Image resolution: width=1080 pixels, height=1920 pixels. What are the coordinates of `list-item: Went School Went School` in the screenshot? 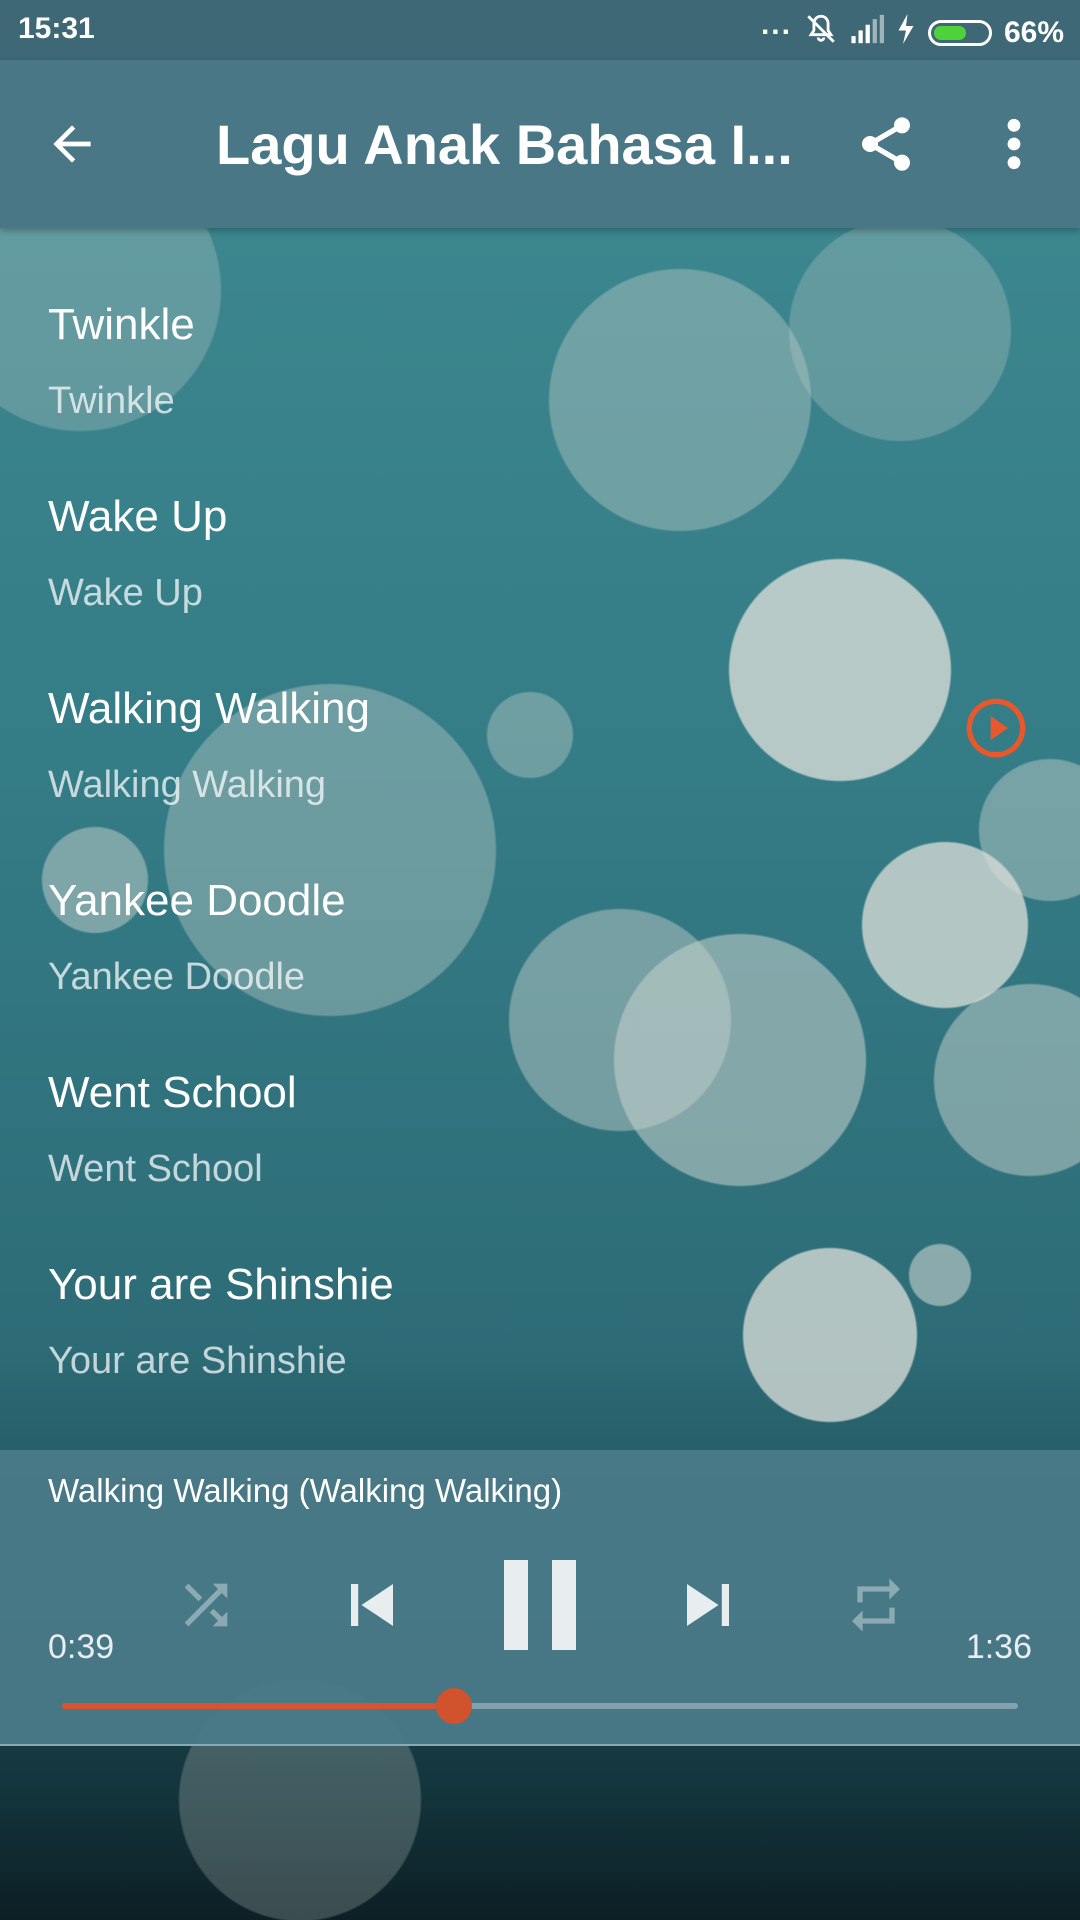 It's located at (540, 1093).